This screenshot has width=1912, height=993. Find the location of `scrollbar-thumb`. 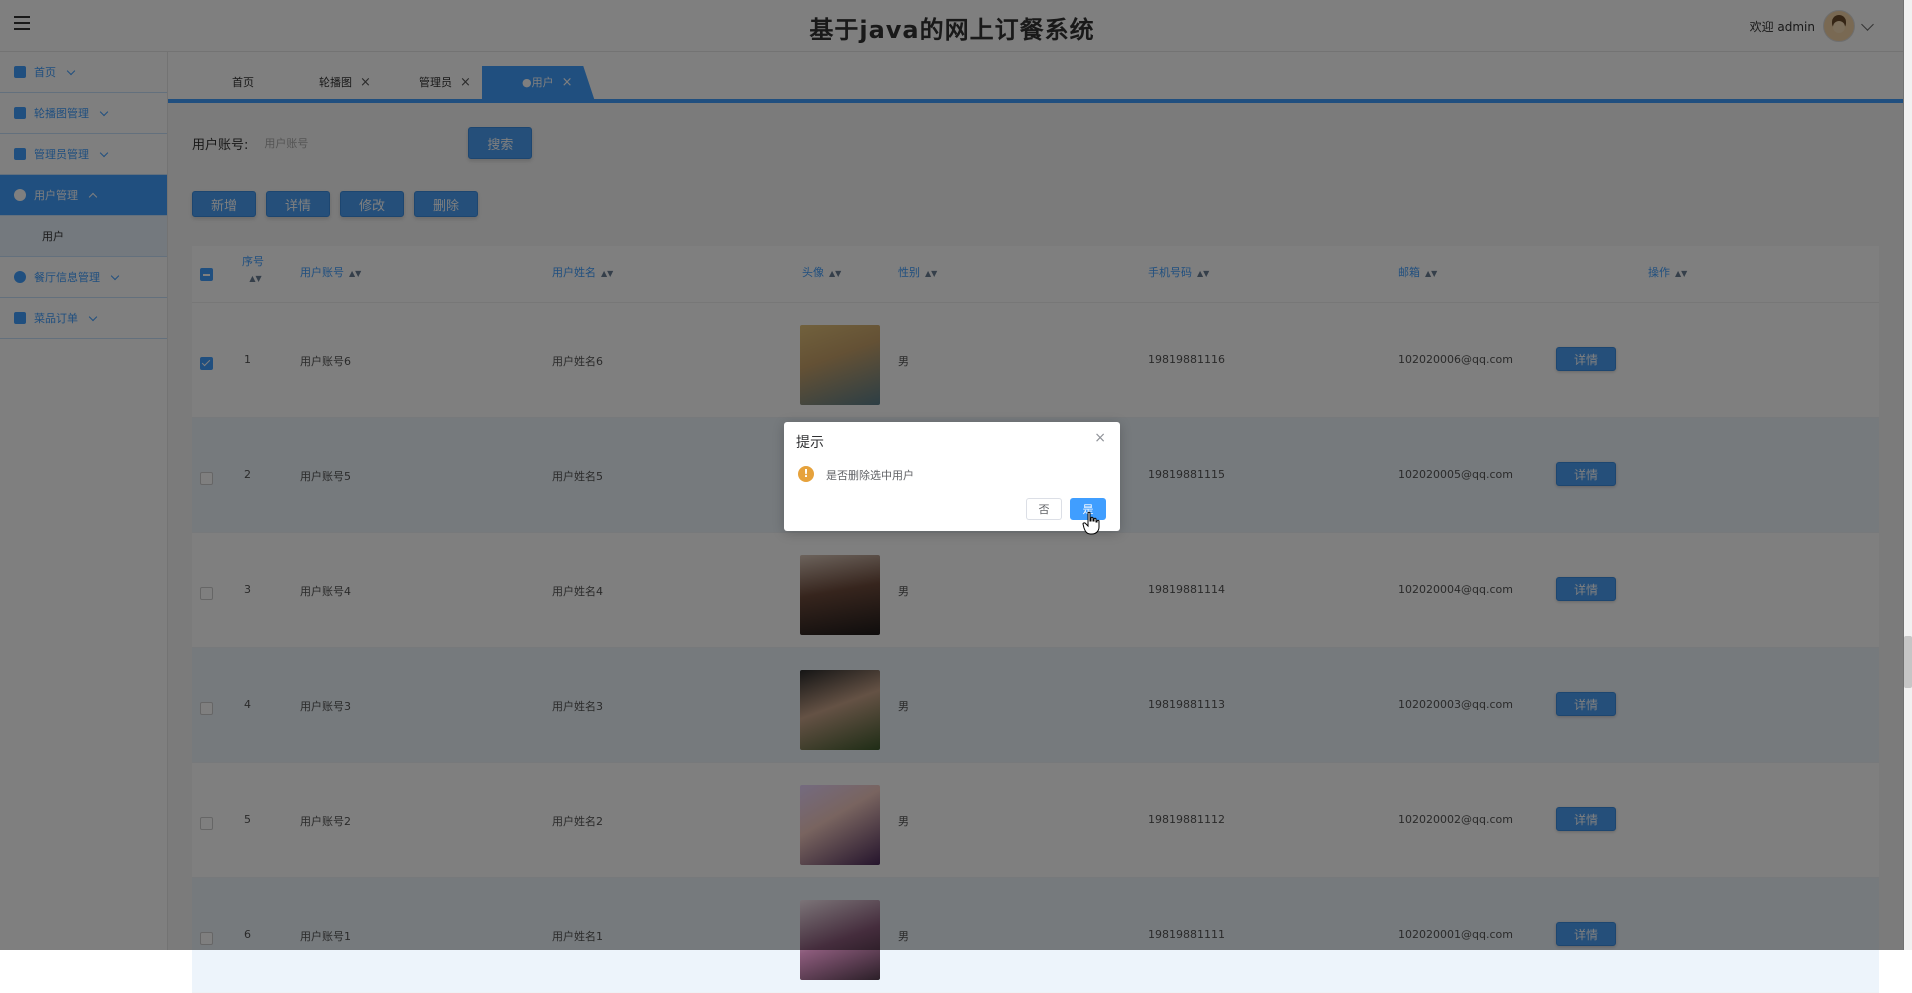

scrollbar-thumb is located at coordinates (1908, 662).